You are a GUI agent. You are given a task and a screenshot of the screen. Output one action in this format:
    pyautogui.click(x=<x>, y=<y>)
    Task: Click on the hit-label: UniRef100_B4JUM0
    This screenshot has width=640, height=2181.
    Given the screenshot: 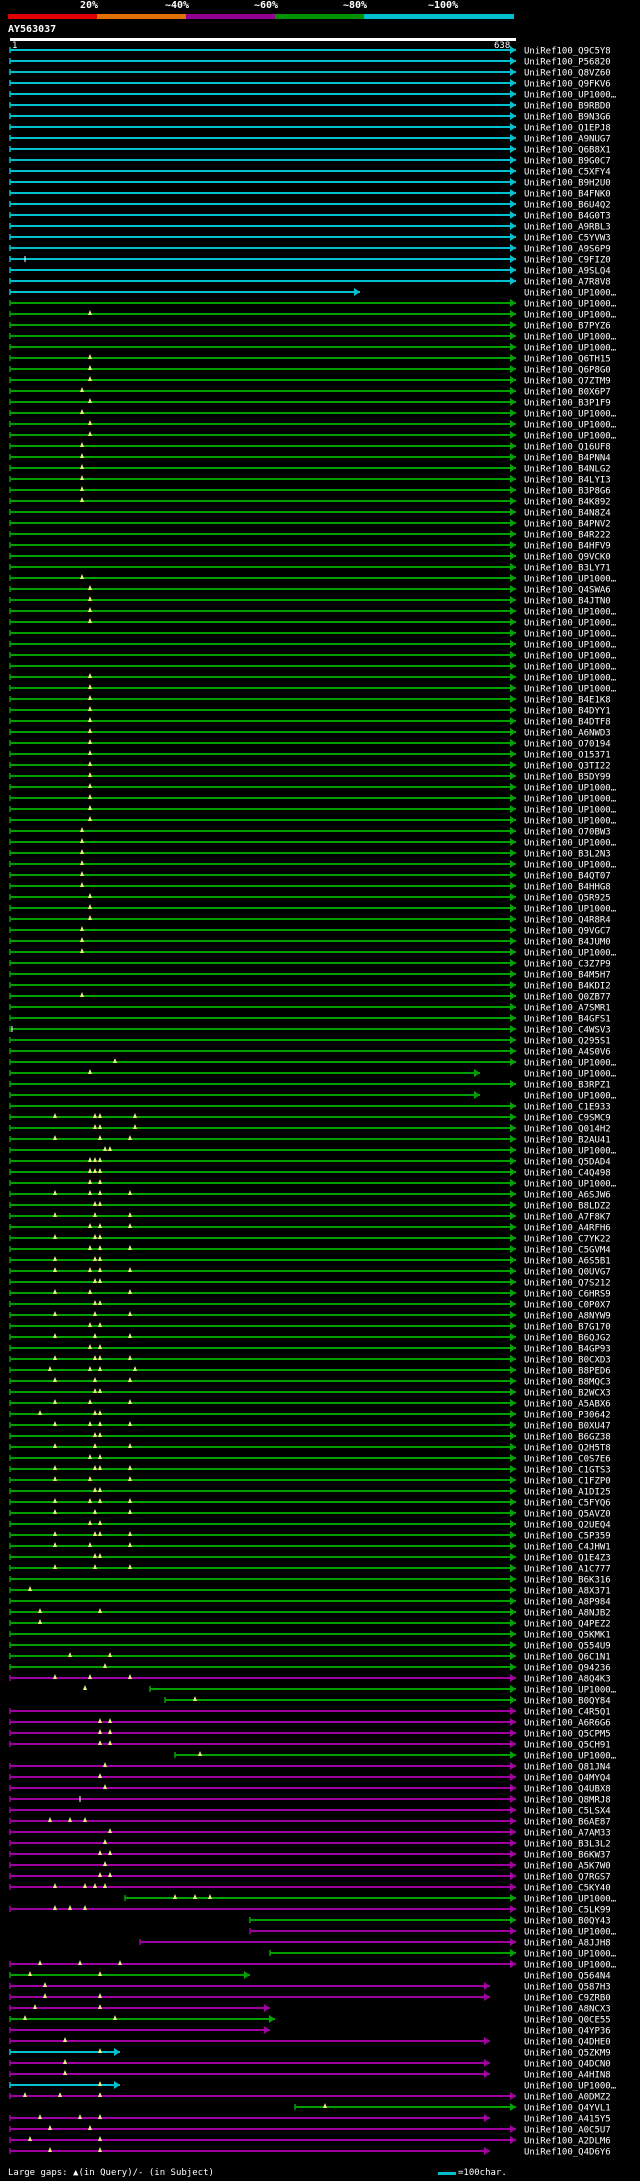 What is the action you would take?
    pyautogui.click(x=567, y=943)
    